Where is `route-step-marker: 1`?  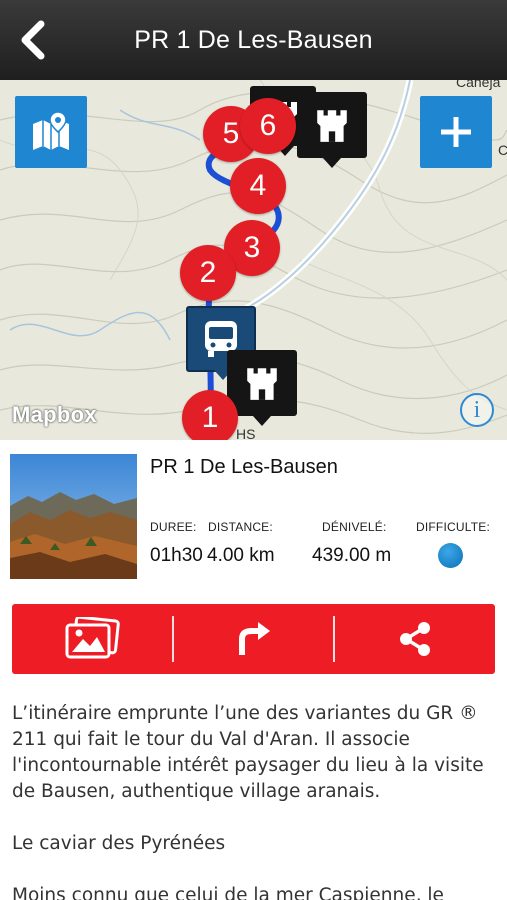 route-step-marker: 1 is located at coordinates (210, 415).